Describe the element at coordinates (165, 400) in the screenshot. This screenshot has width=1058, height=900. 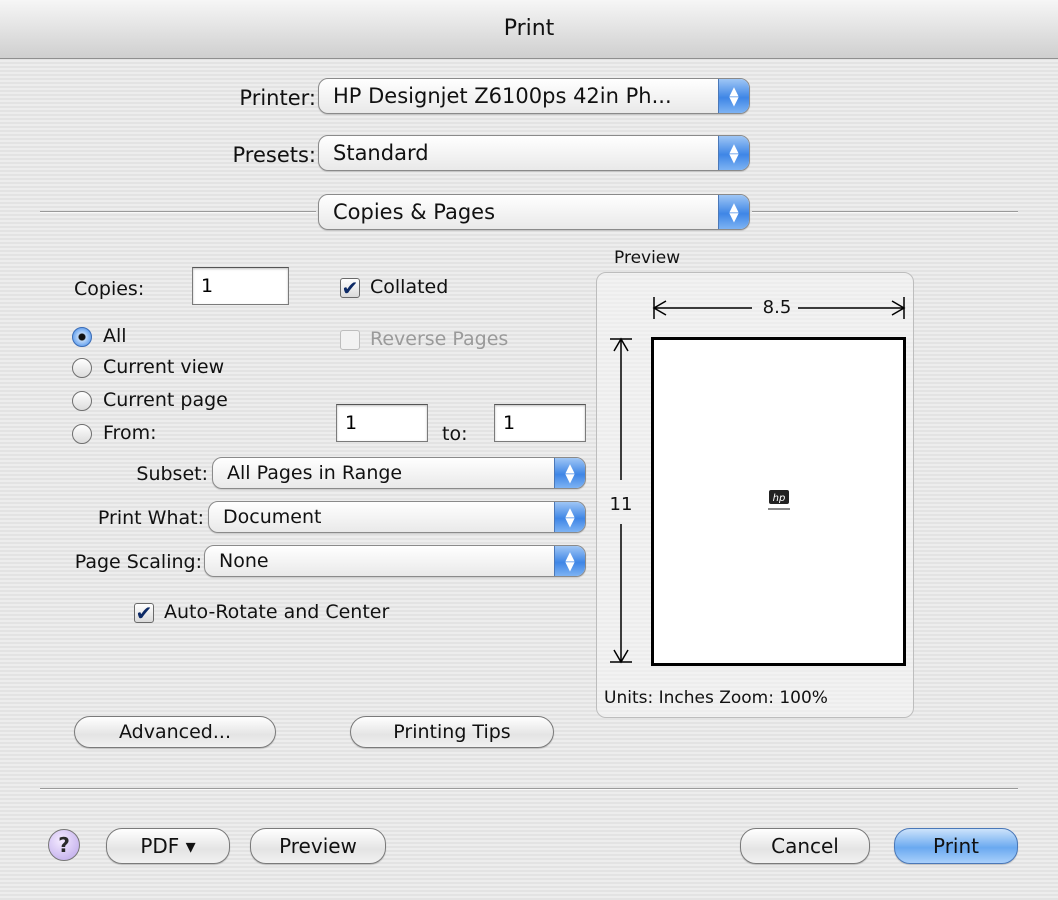
I see `radio-current-page-label: Current page` at that location.